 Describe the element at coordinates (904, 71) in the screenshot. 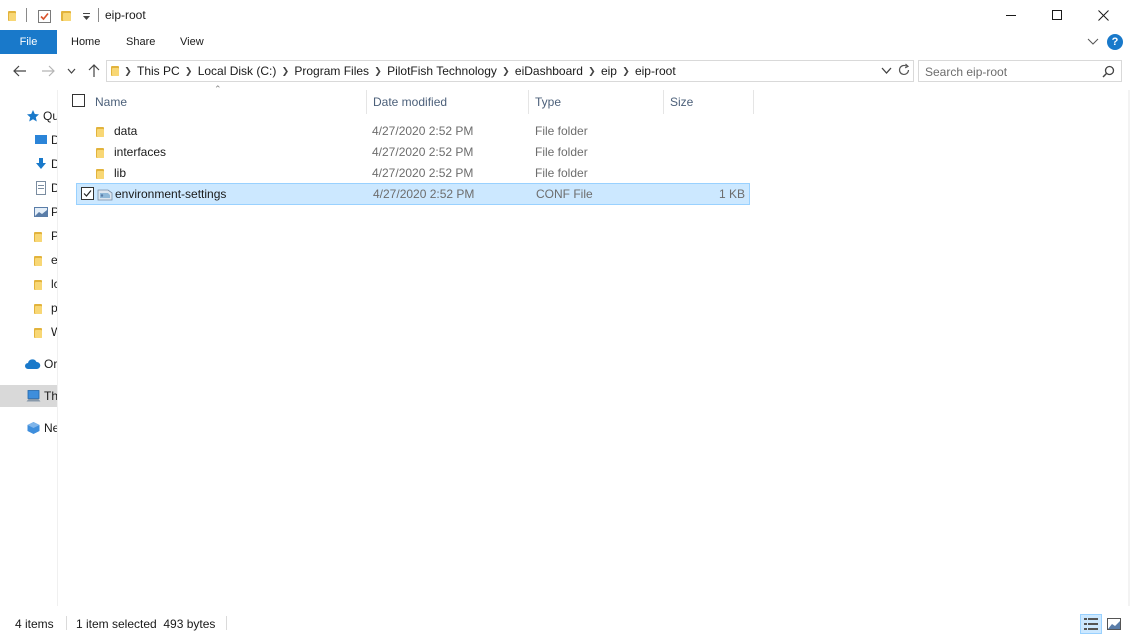

I see `refresh-icon` at that location.